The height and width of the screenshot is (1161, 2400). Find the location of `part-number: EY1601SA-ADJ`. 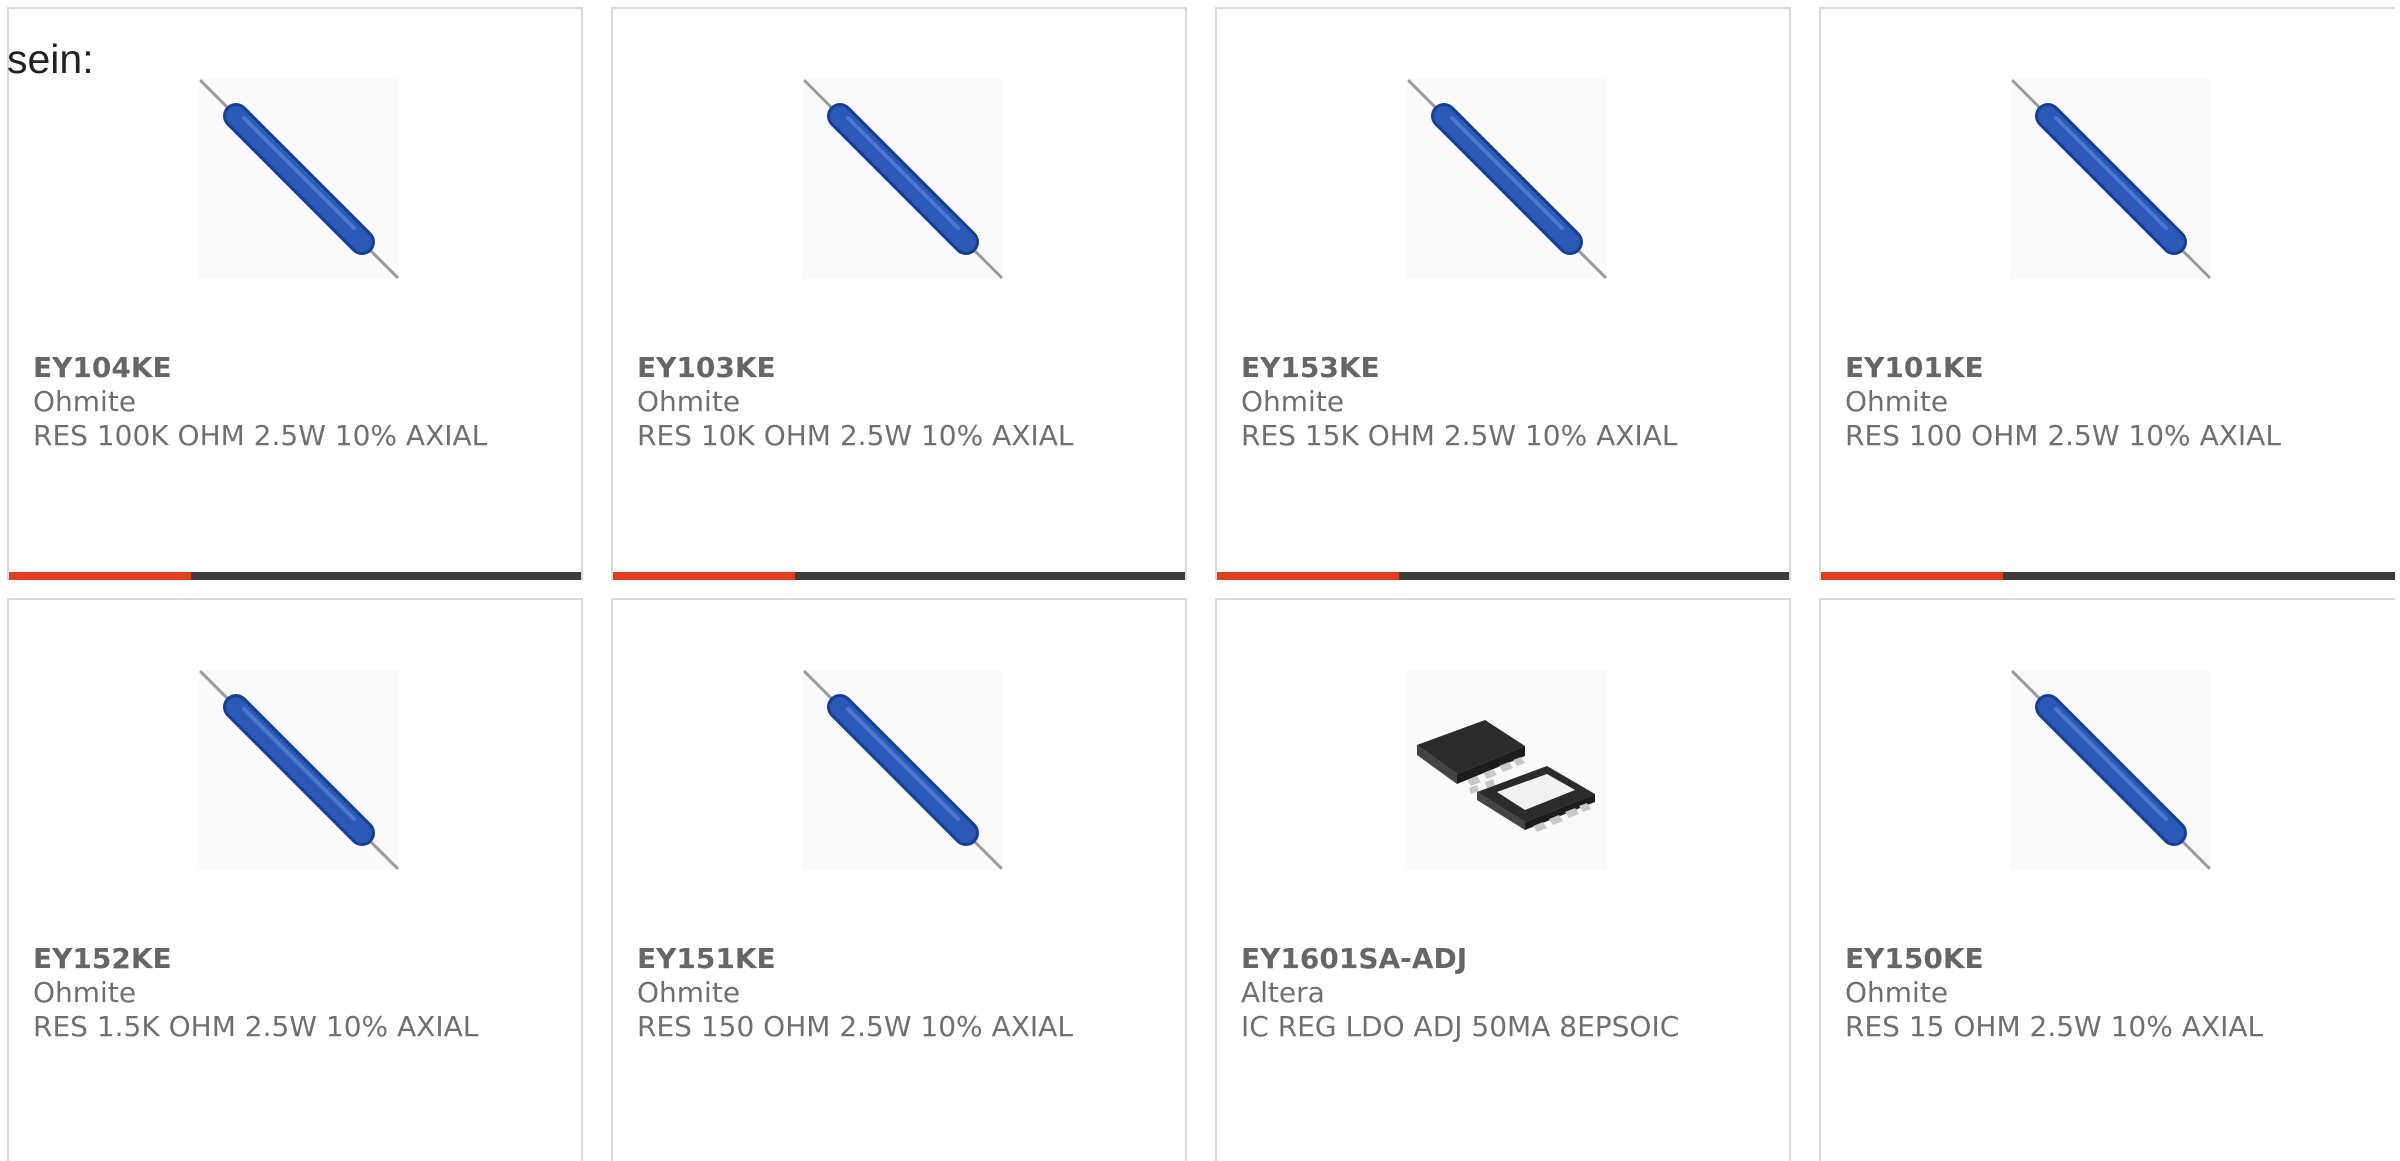

part-number: EY1601SA-ADJ is located at coordinates (1354, 959).